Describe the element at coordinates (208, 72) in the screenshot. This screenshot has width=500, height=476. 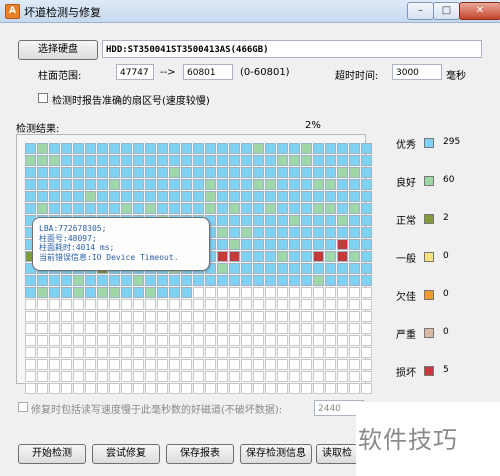
I see `range-end-input: 60801` at that location.